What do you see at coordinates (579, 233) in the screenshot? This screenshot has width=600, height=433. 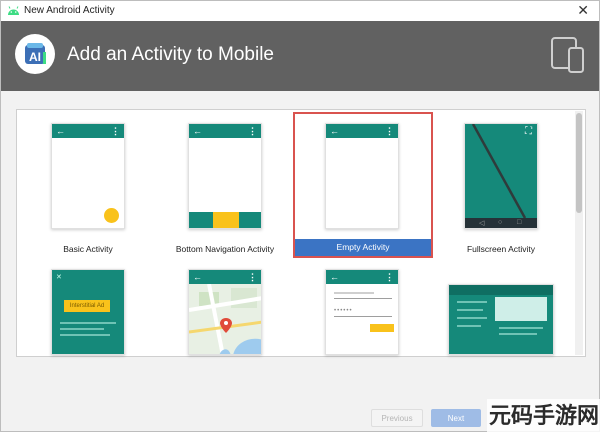 I see `gallery-scrollbar` at bounding box center [579, 233].